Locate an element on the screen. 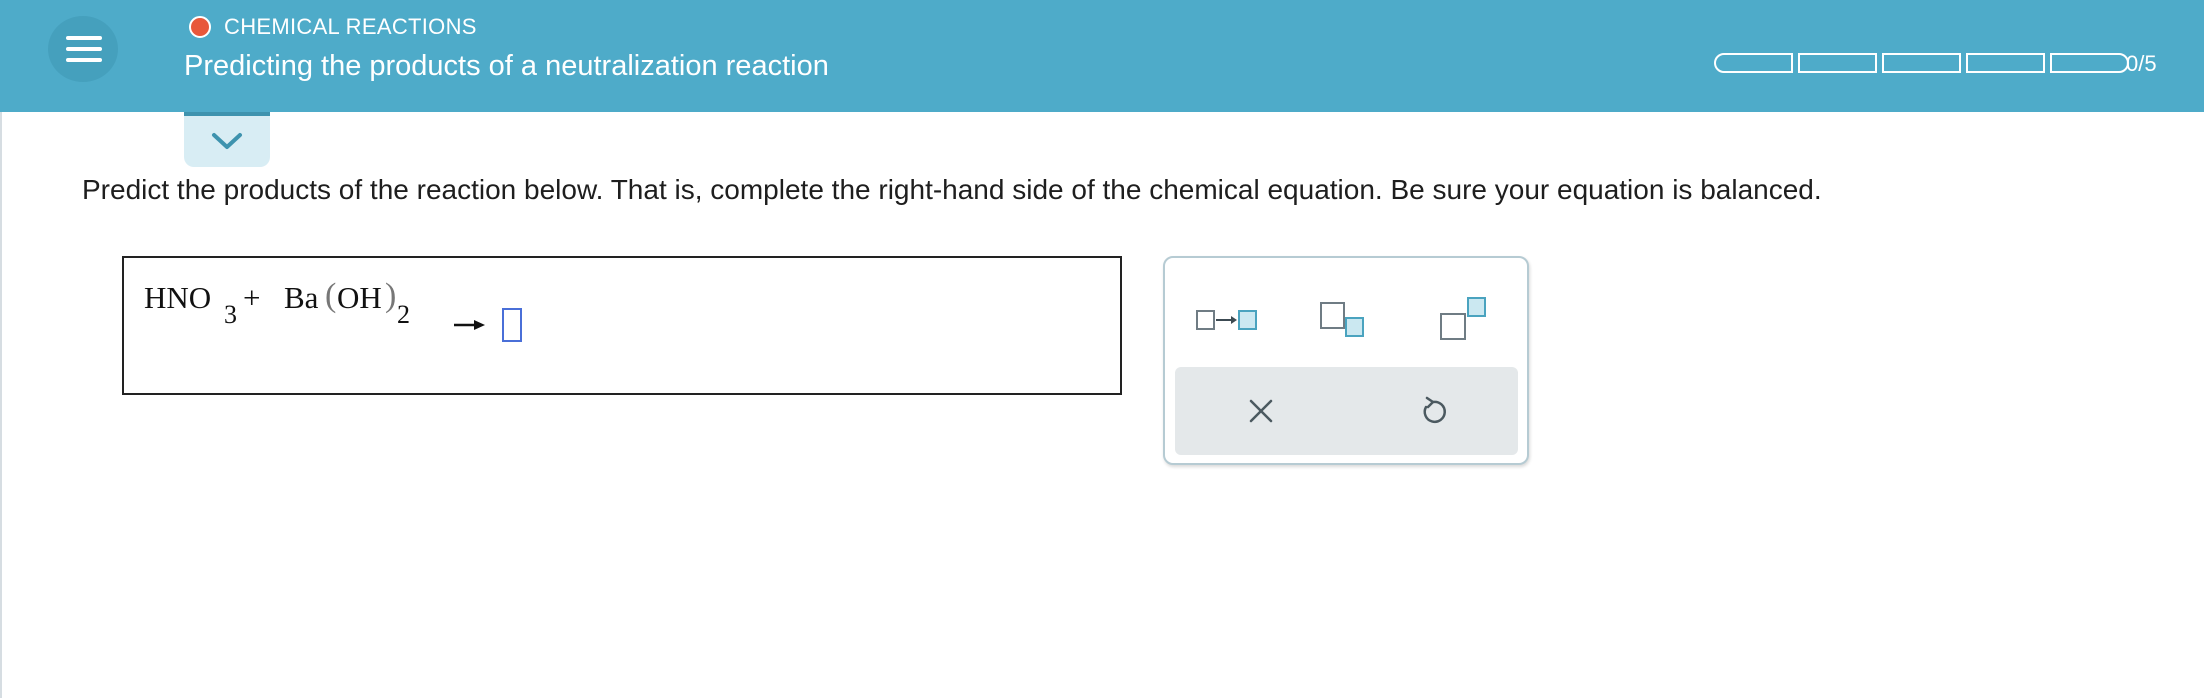  insert-reaction-arrow-button is located at coordinates (1225, 319).